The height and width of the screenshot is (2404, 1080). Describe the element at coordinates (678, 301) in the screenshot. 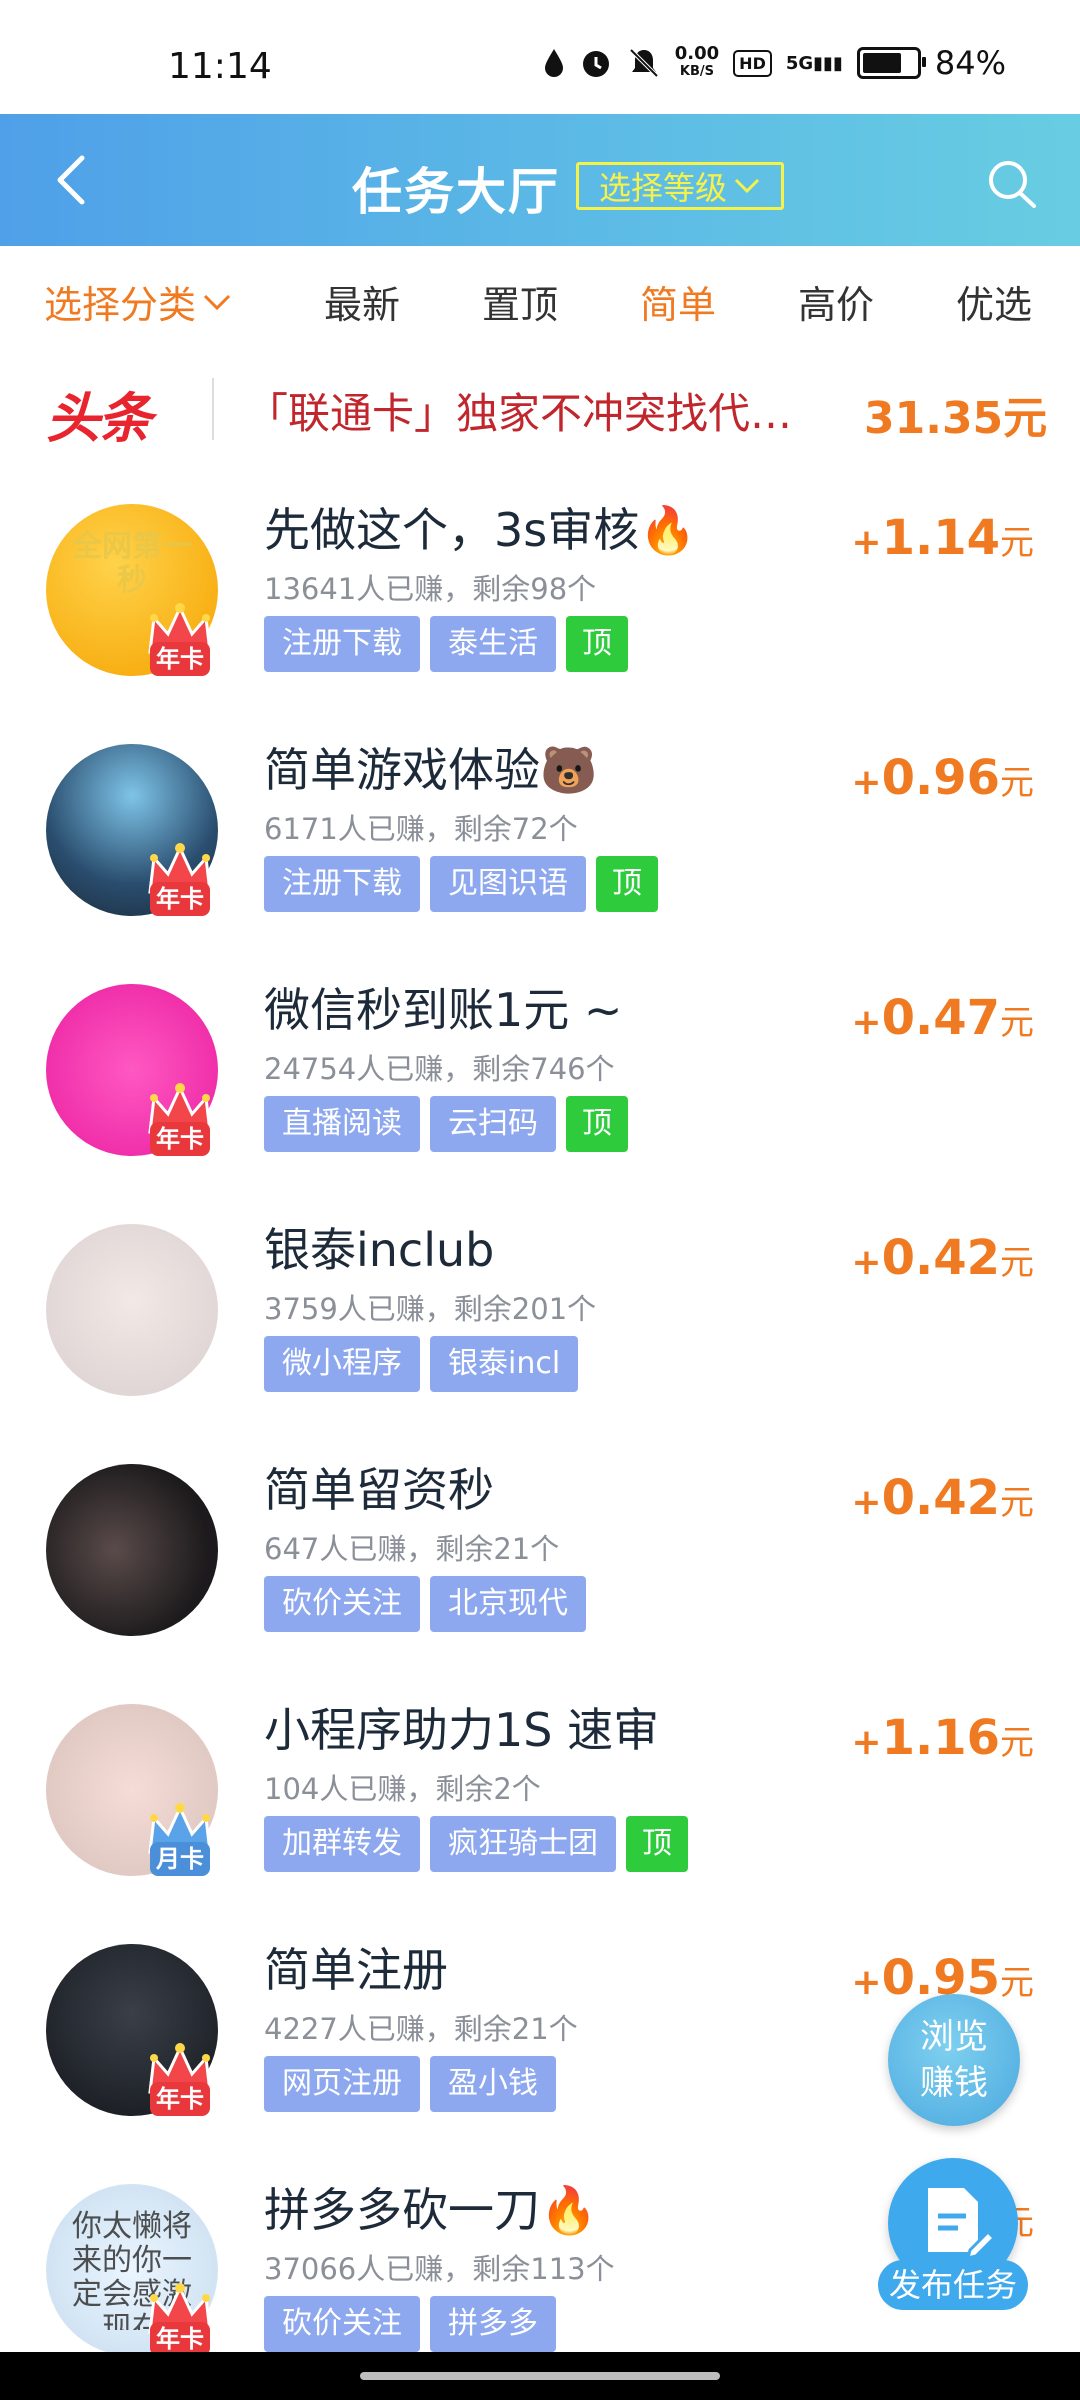

I see `tab-simple: 简单` at that location.